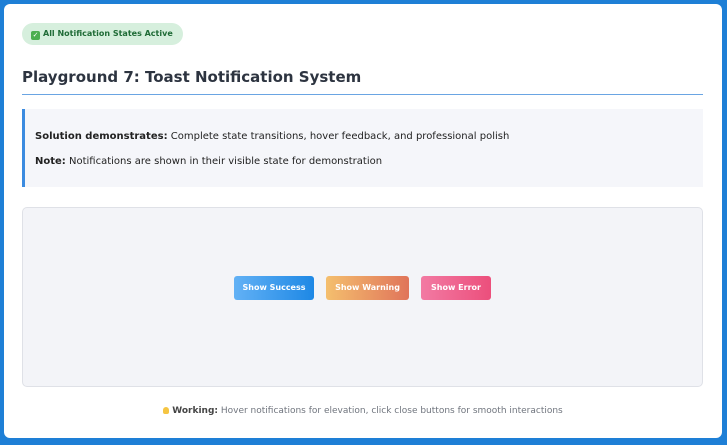 The image size is (727, 445). What do you see at coordinates (195, 411) in the screenshot?
I see `footer-hint-label: Working:` at bounding box center [195, 411].